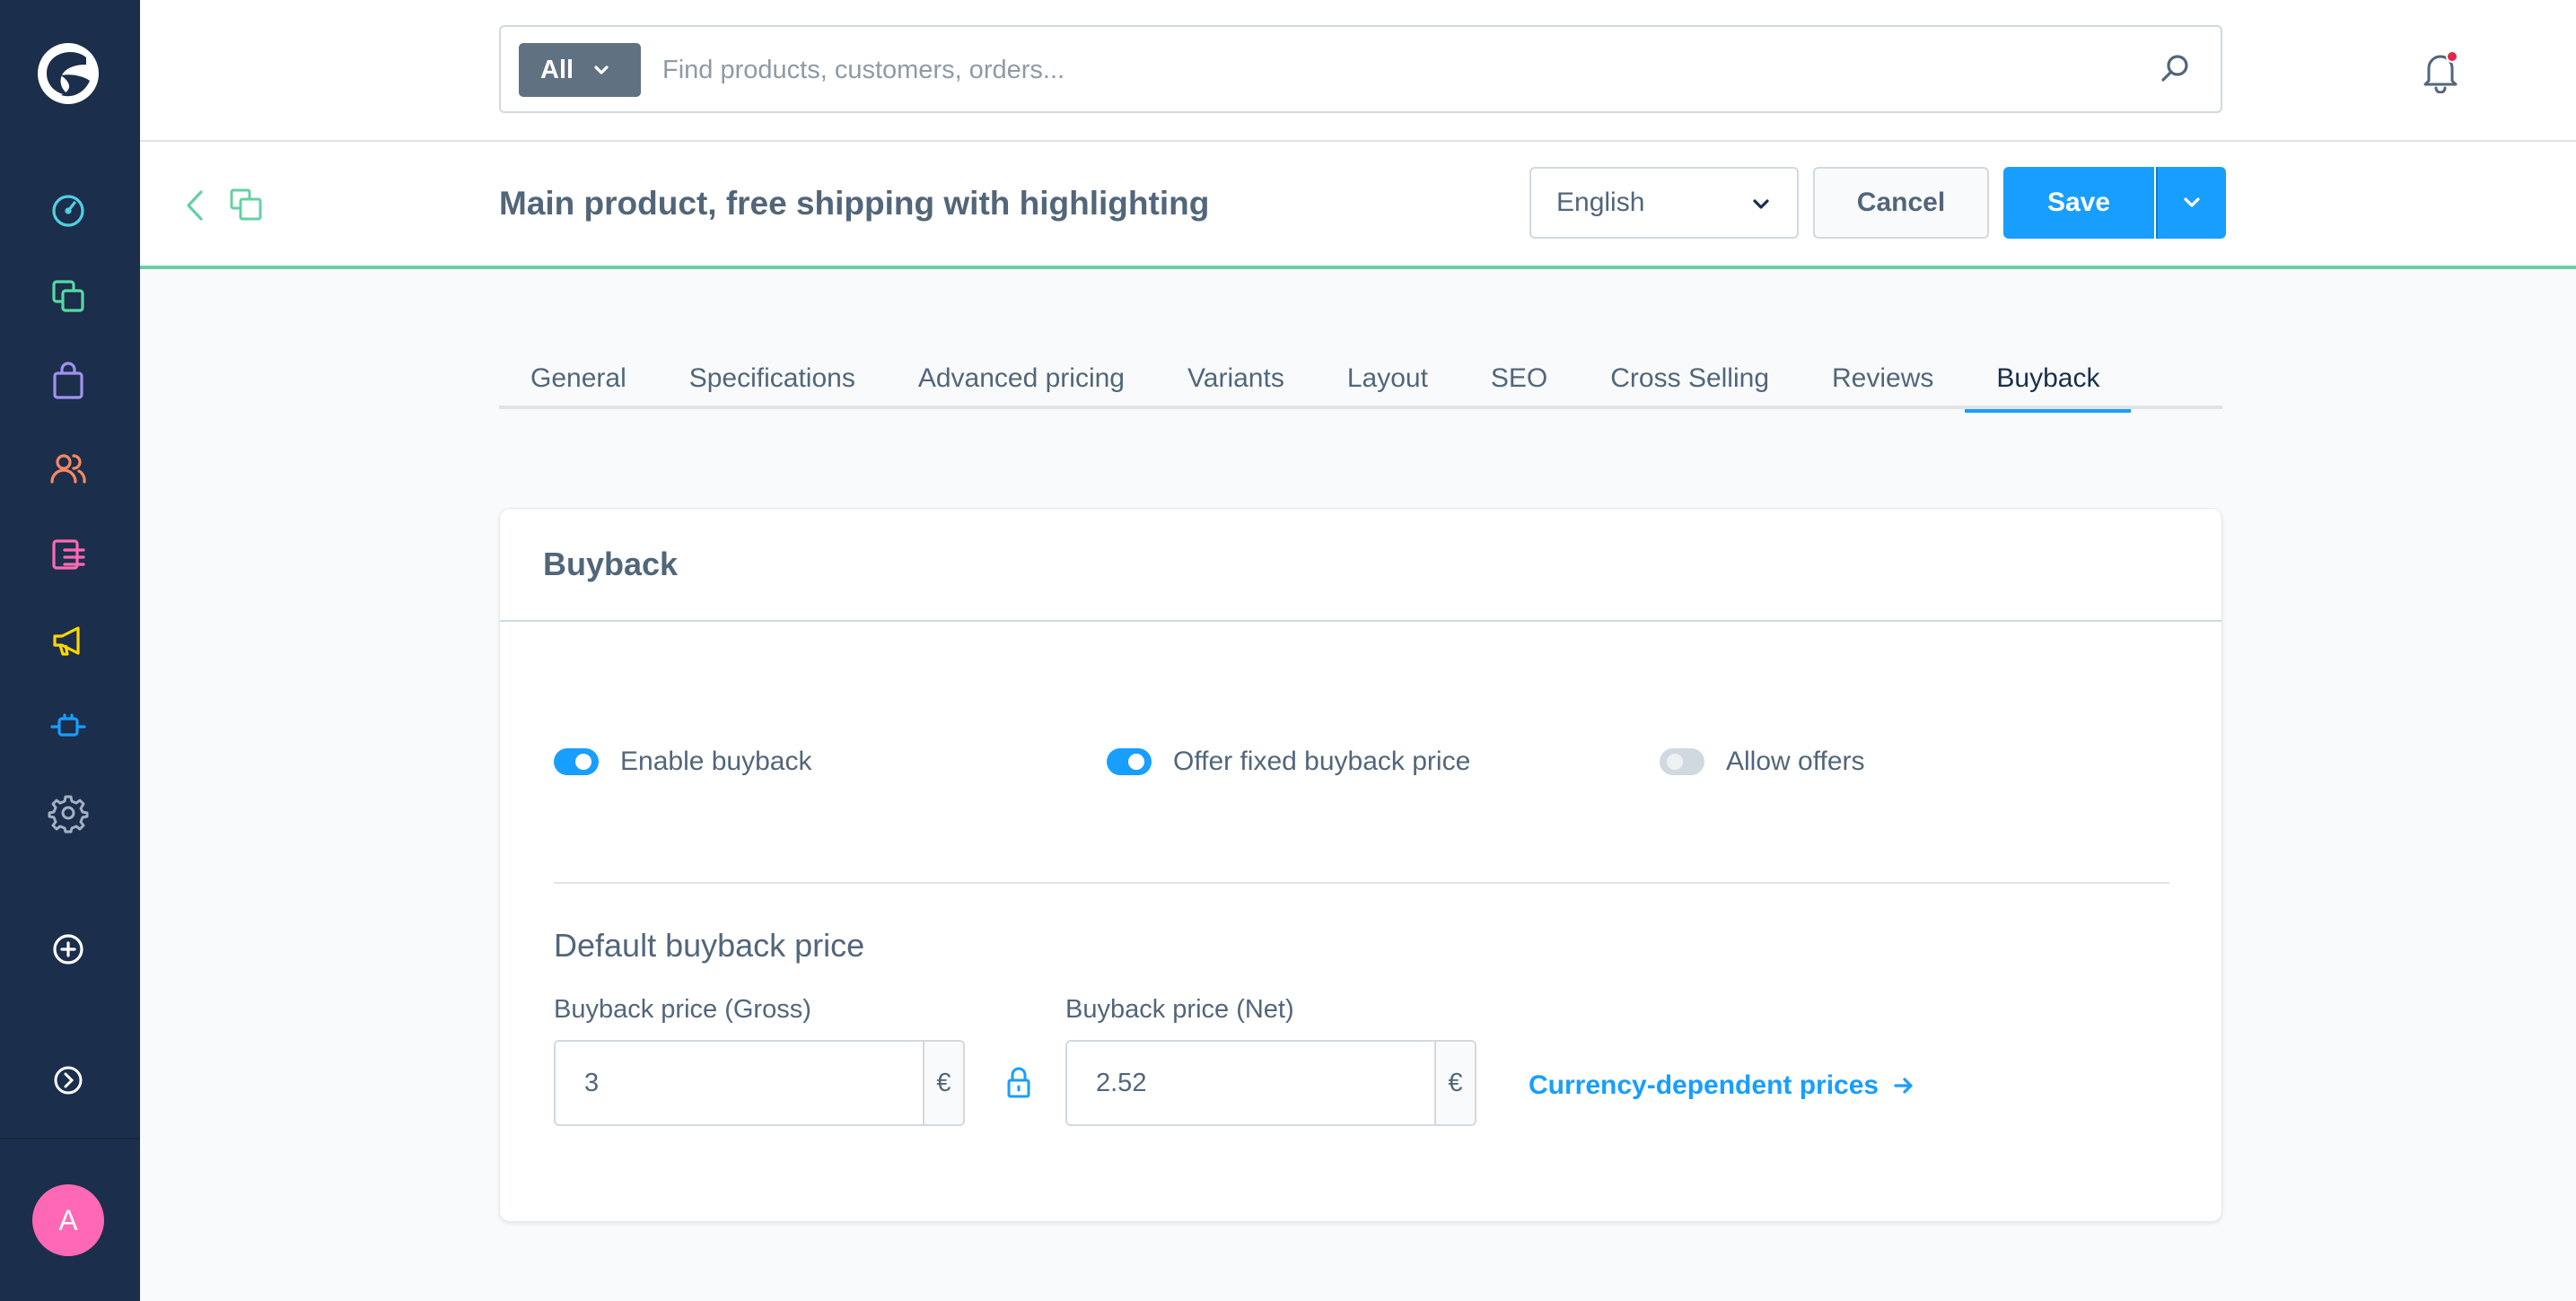 The height and width of the screenshot is (1301, 2576). Describe the element at coordinates (68, 813) in the screenshot. I see `settings-icon` at that location.